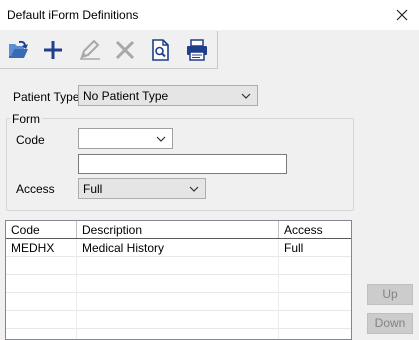  I want to click on down-button: Down, so click(390, 323).